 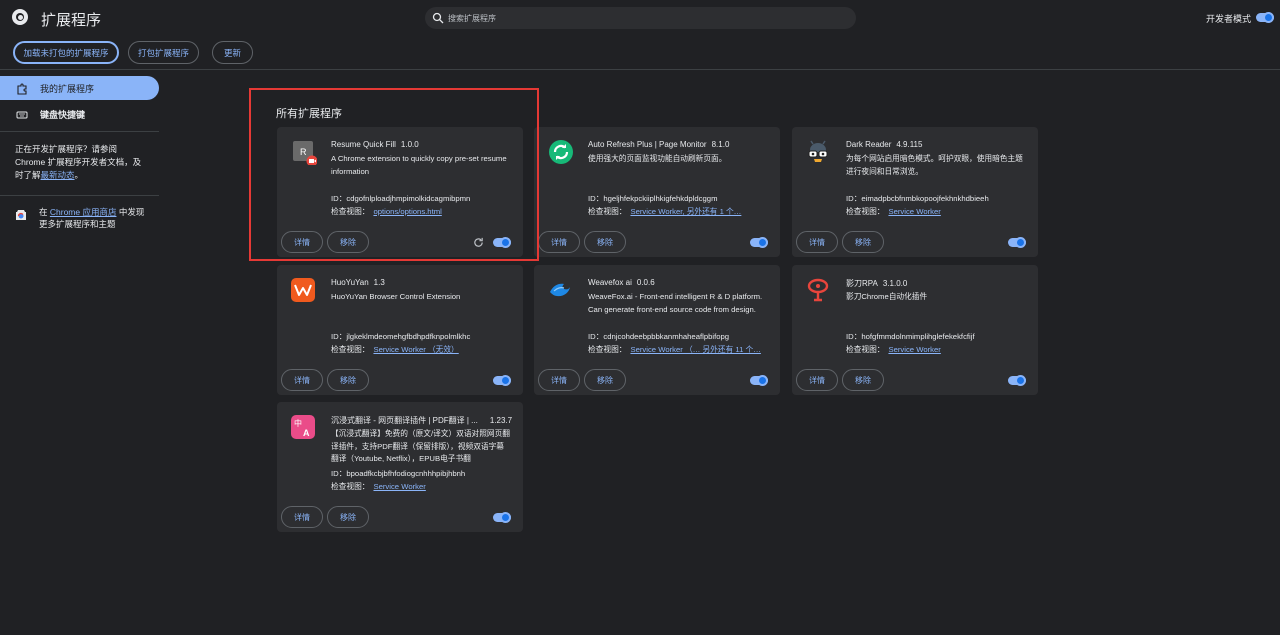 What do you see at coordinates (640, 69) in the screenshot?
I see `toolbar-divider` at bounding box center [640, 69].